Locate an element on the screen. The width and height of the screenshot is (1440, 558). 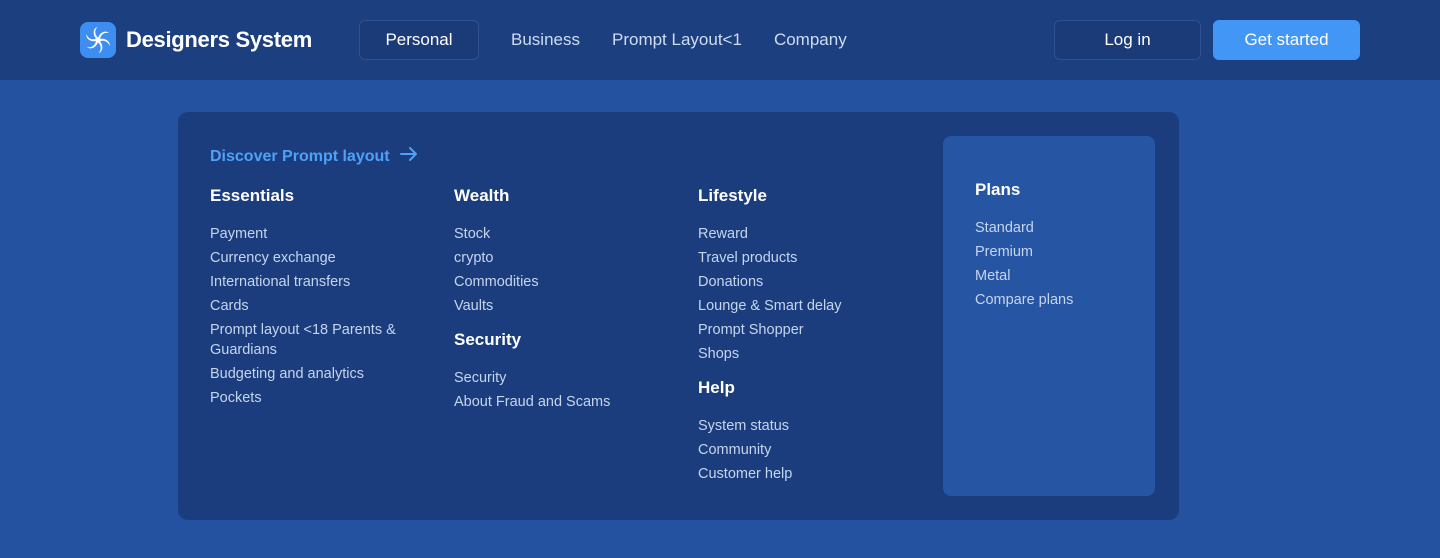
menu-link-premium: Premium is located at coordinates (1049, 252).